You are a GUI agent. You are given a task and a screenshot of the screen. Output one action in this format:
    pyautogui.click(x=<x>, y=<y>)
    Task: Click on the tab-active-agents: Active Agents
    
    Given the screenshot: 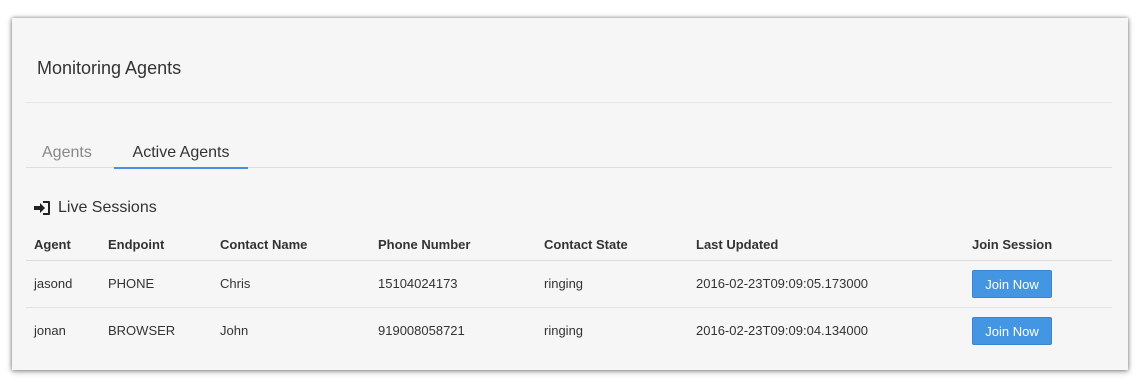 What is the action you would take?
    pyautogui.click(x=181, y=152)
    